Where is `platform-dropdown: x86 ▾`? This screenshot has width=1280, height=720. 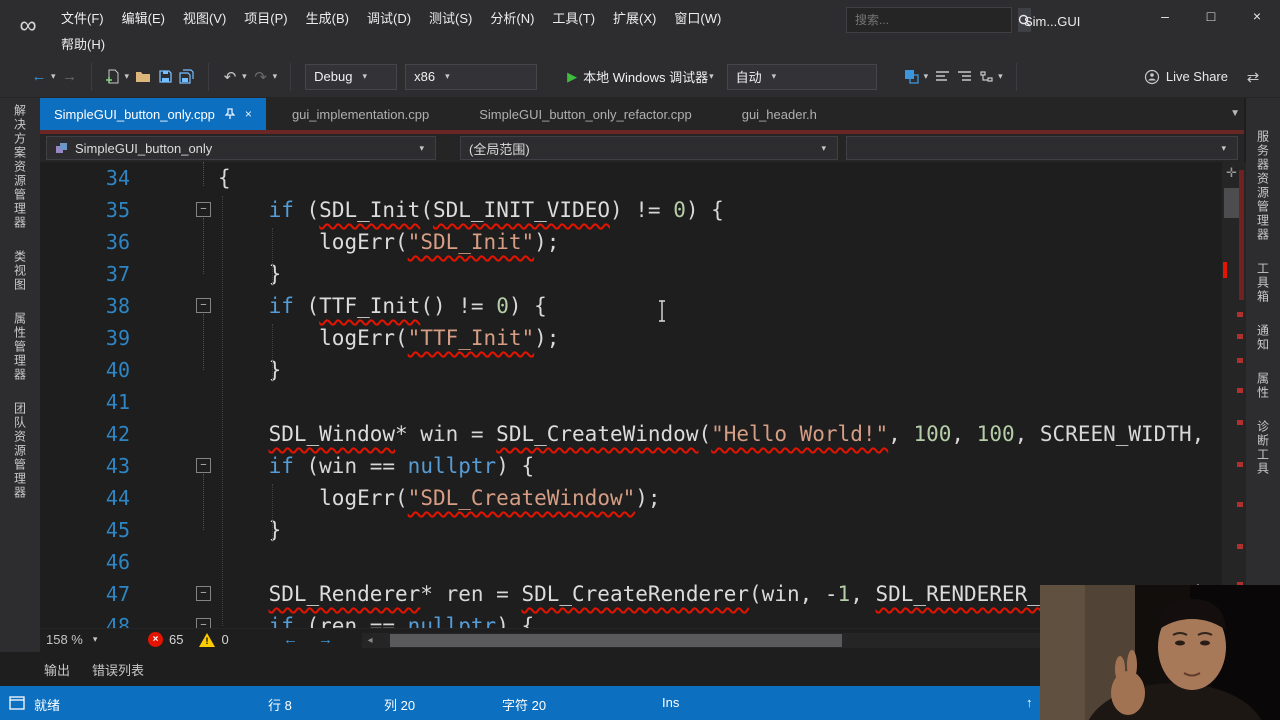 platform-dropdown: x86 ▾ is located at coordinates (471, 76).